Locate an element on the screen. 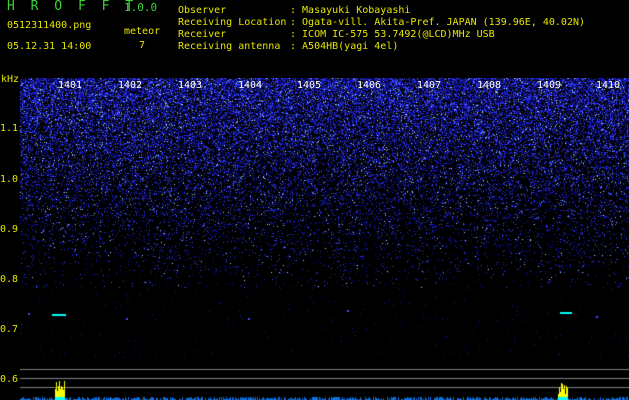 This screenshot has width=629, height=400. x-tick-1401: 1401 is located at coordinates (70, 85).